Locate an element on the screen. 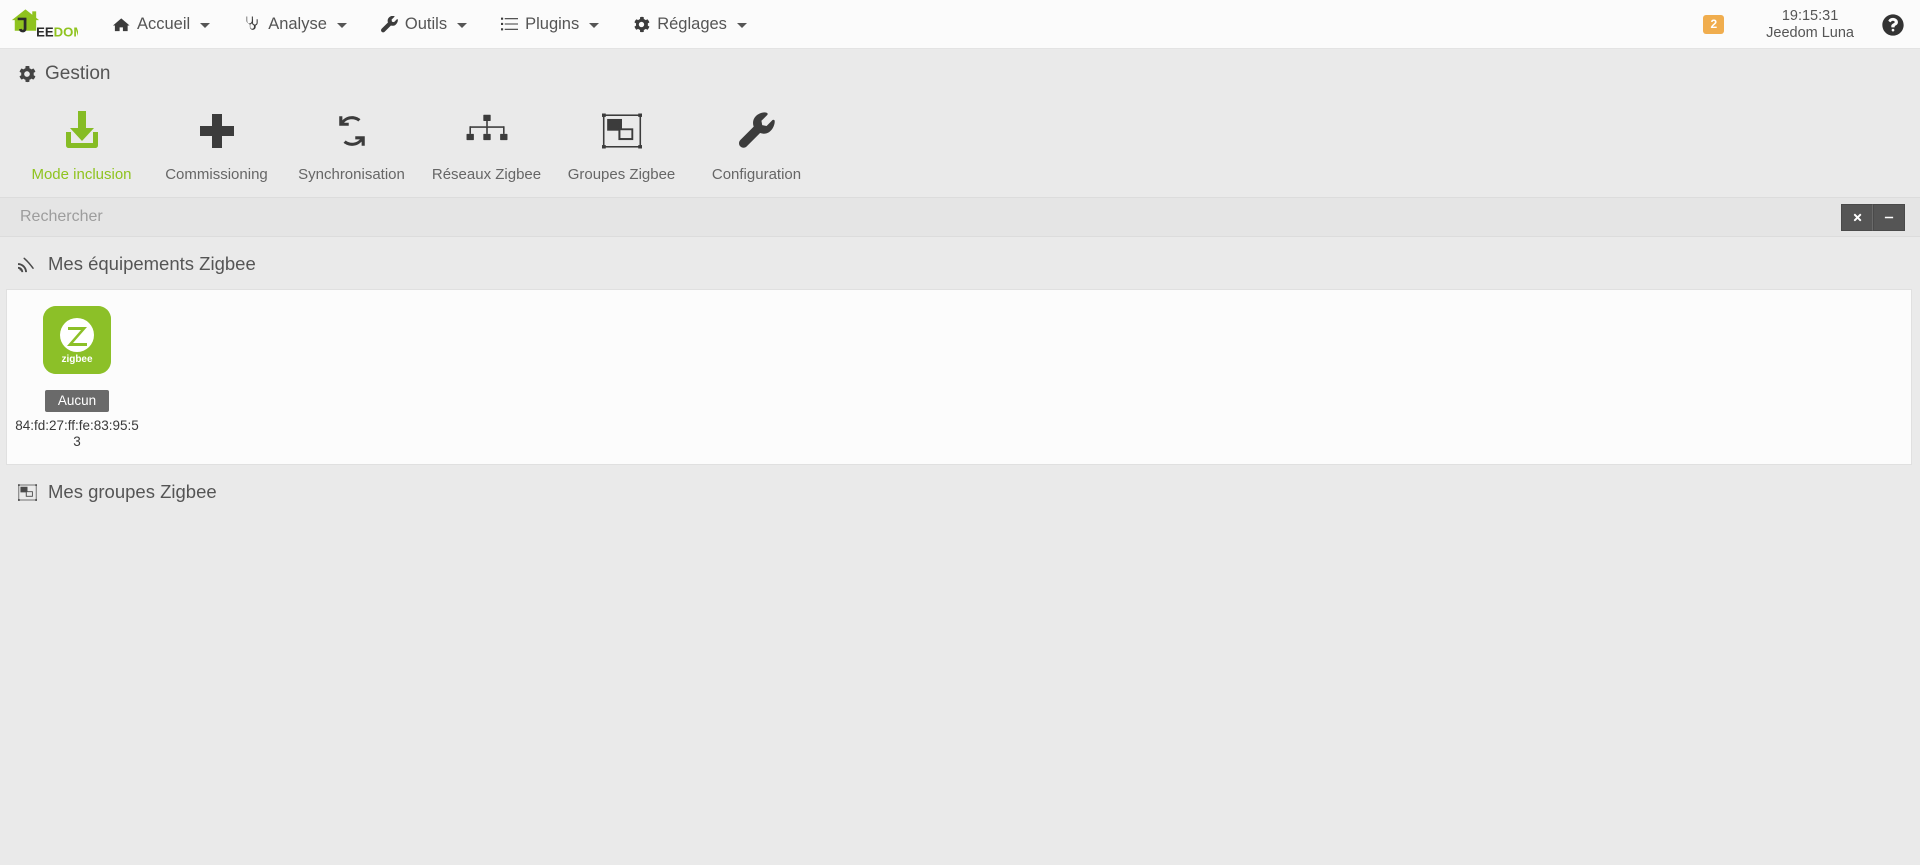 This screenshot has width=1920, height=865. tool-mode-inclusion-label: Mode inclusion is located at coordinates (81, 174).